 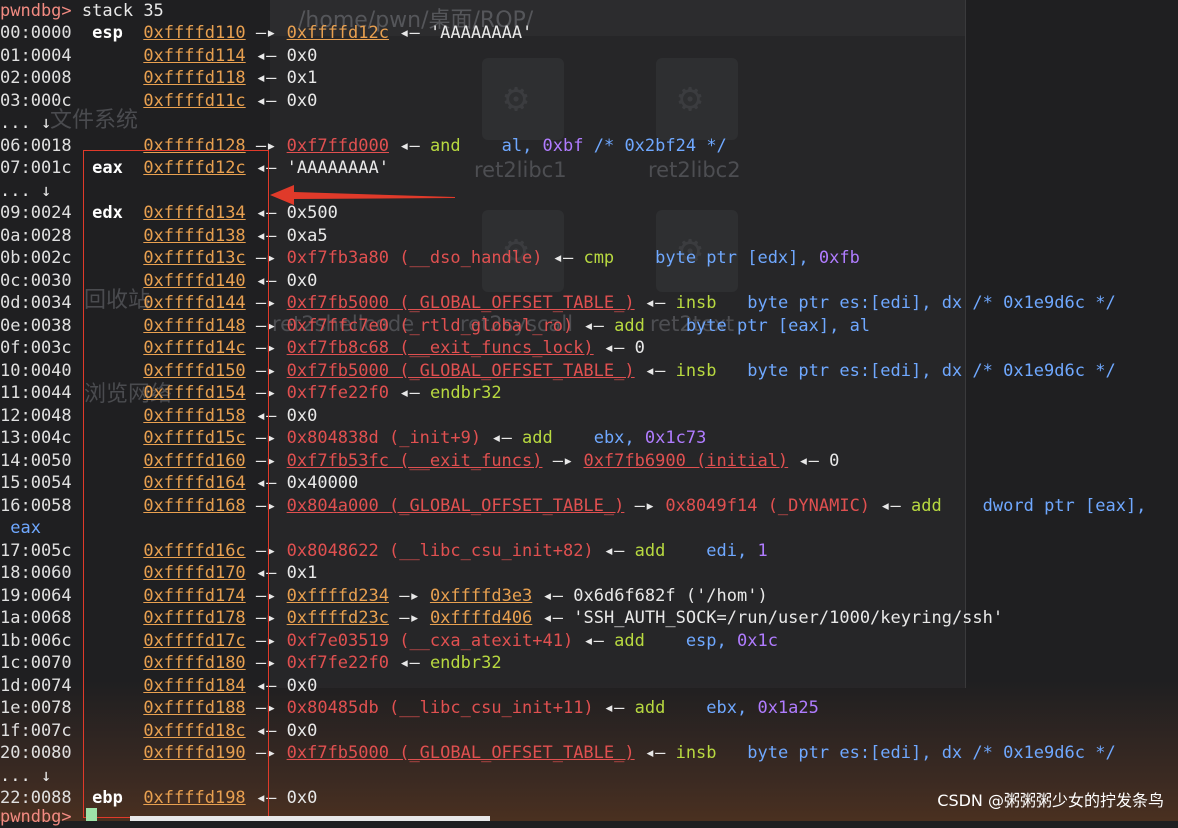 What do you see at coordinates (481, 33) in the screenshot?
I see `string-value: 'AAAAAAAA'` at bounding box center [481, 33].